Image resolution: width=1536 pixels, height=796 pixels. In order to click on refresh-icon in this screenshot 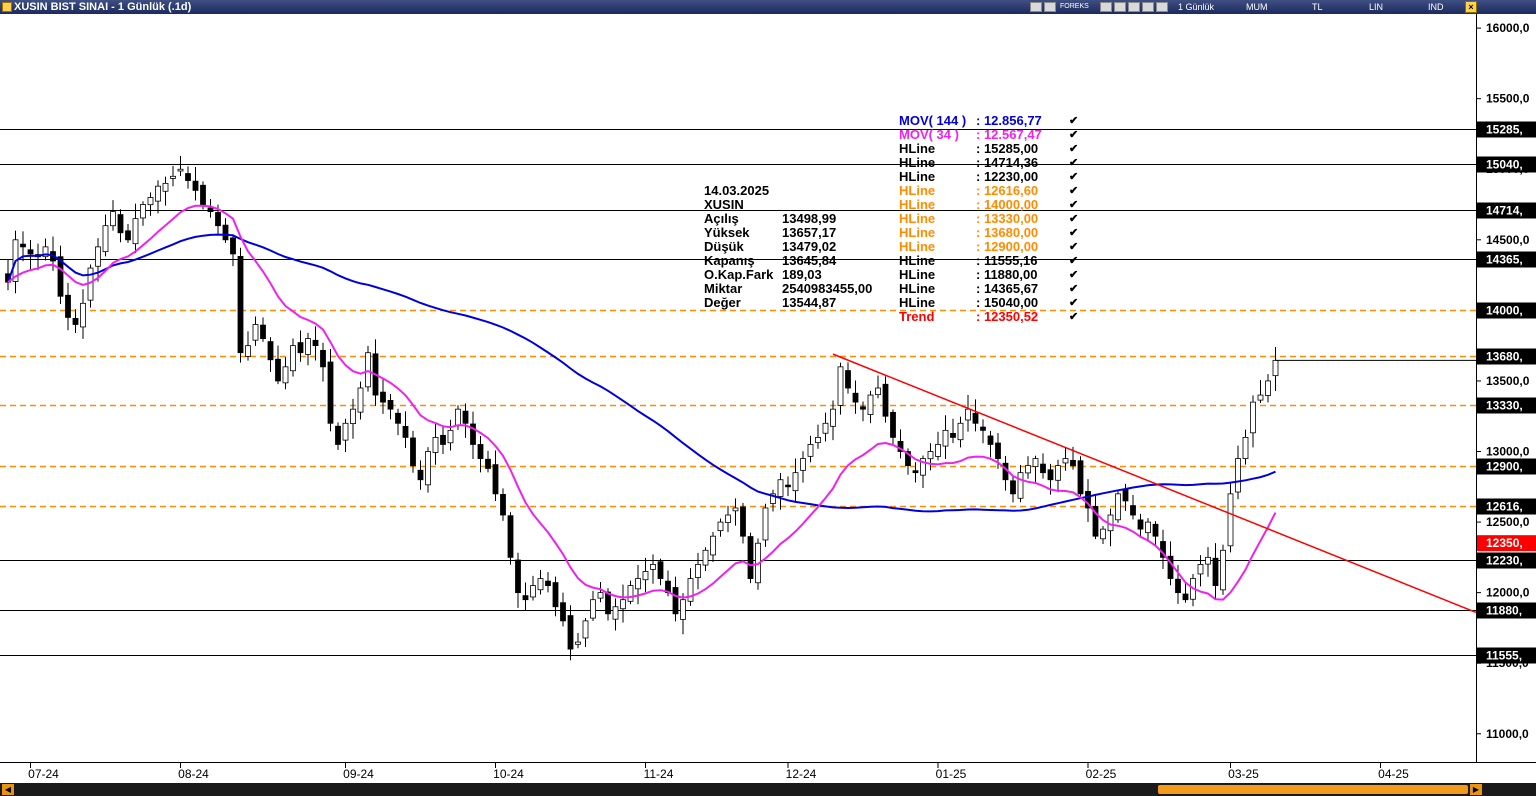, I will do `click(1050, 7)`.